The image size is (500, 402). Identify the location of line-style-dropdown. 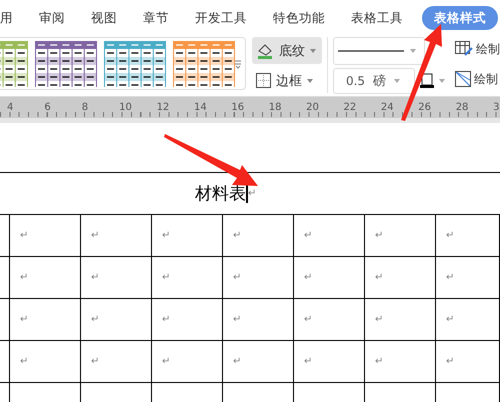
(378, 51).